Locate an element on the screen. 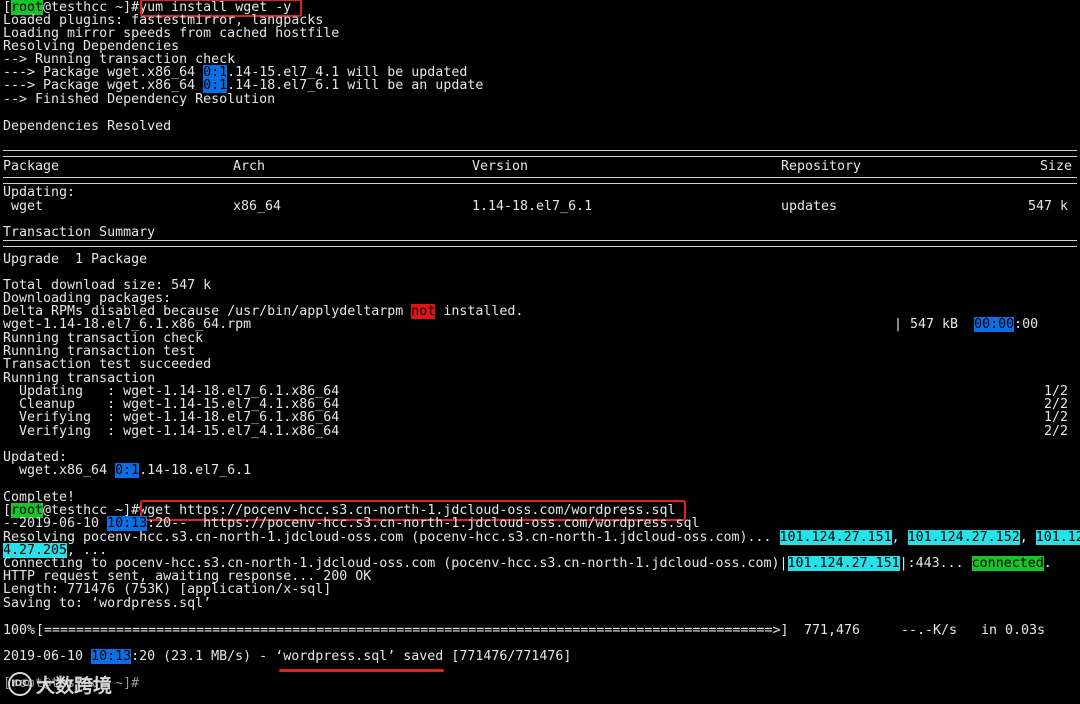 The image size is (1080, 704). progress-percent: 100% is located at coordinates (19, 630).